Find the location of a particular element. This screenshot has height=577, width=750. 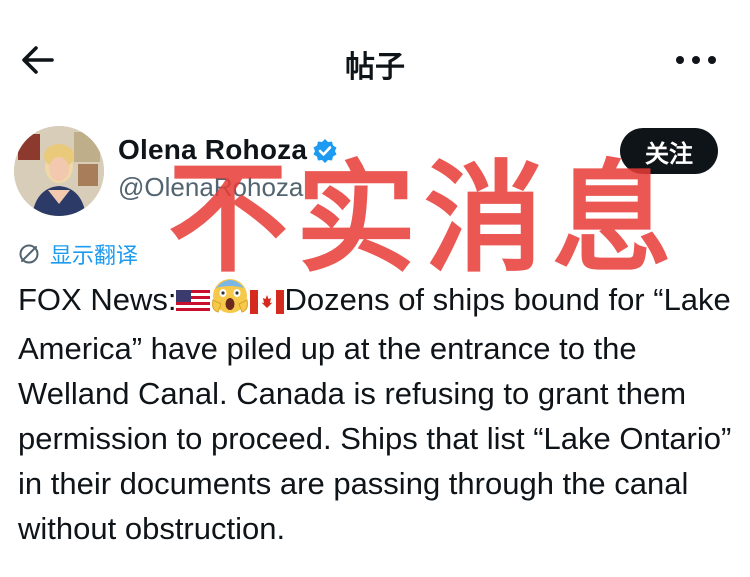

screaming-face-icon is located at coordinates (230, 301).